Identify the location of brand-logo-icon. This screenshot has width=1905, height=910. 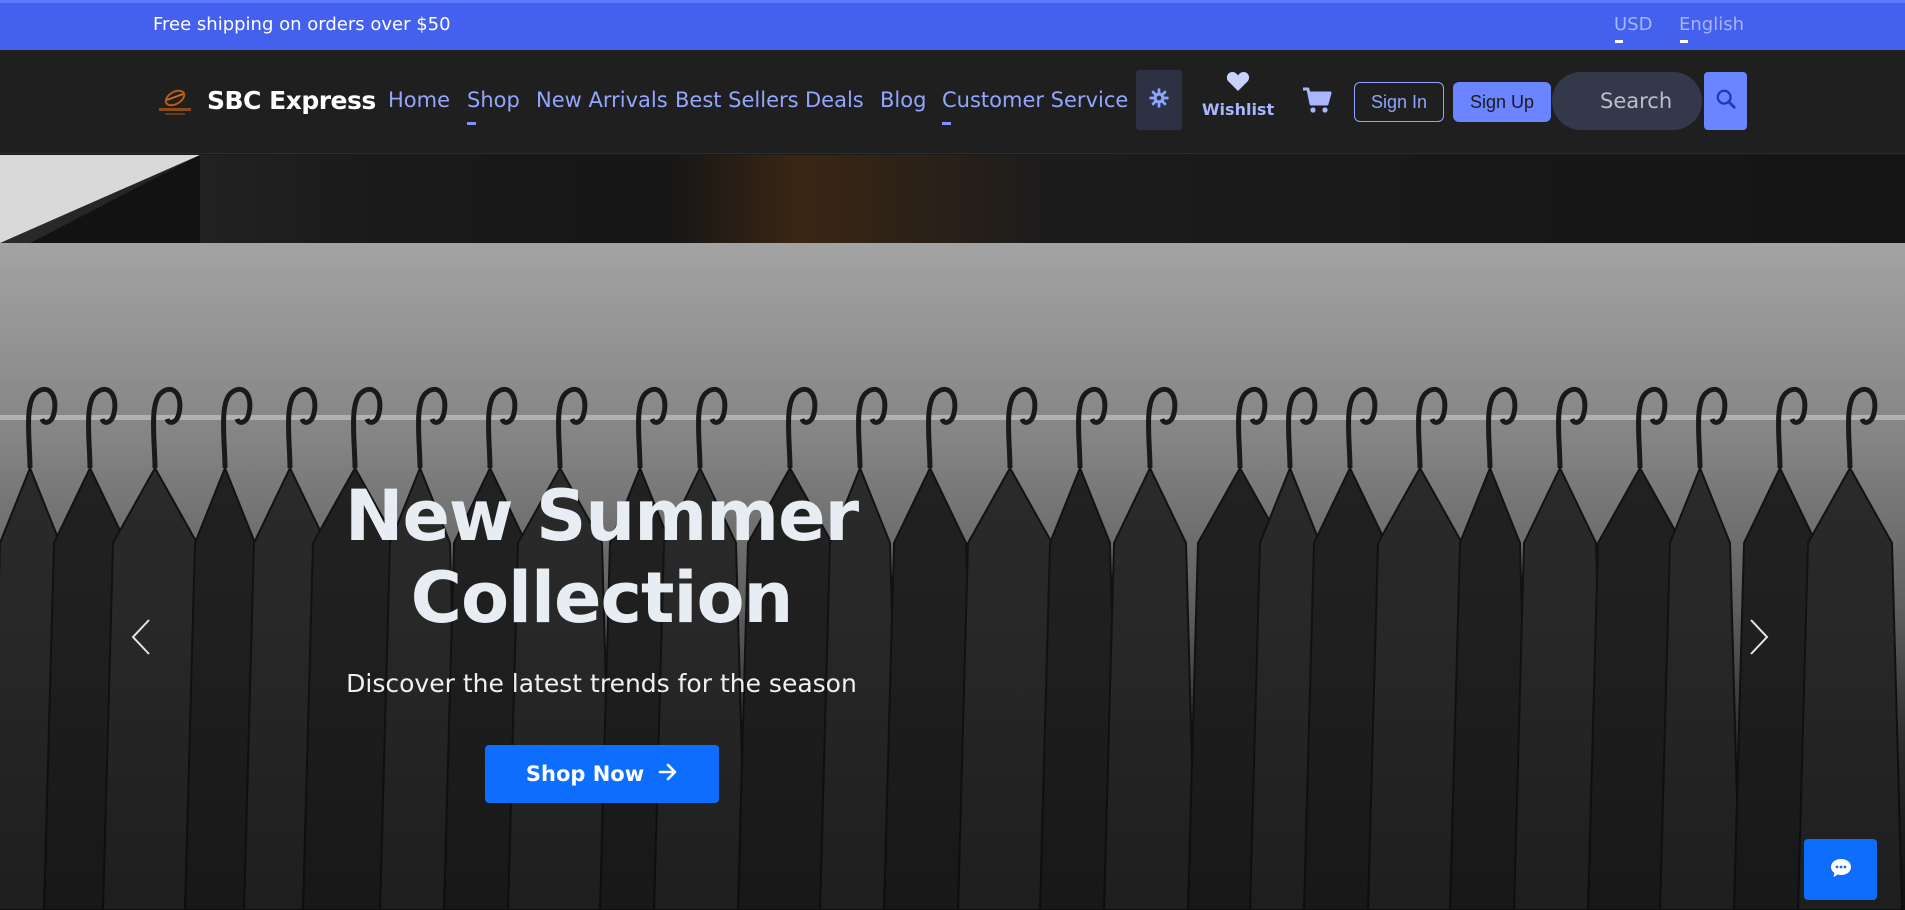
(175, 102).